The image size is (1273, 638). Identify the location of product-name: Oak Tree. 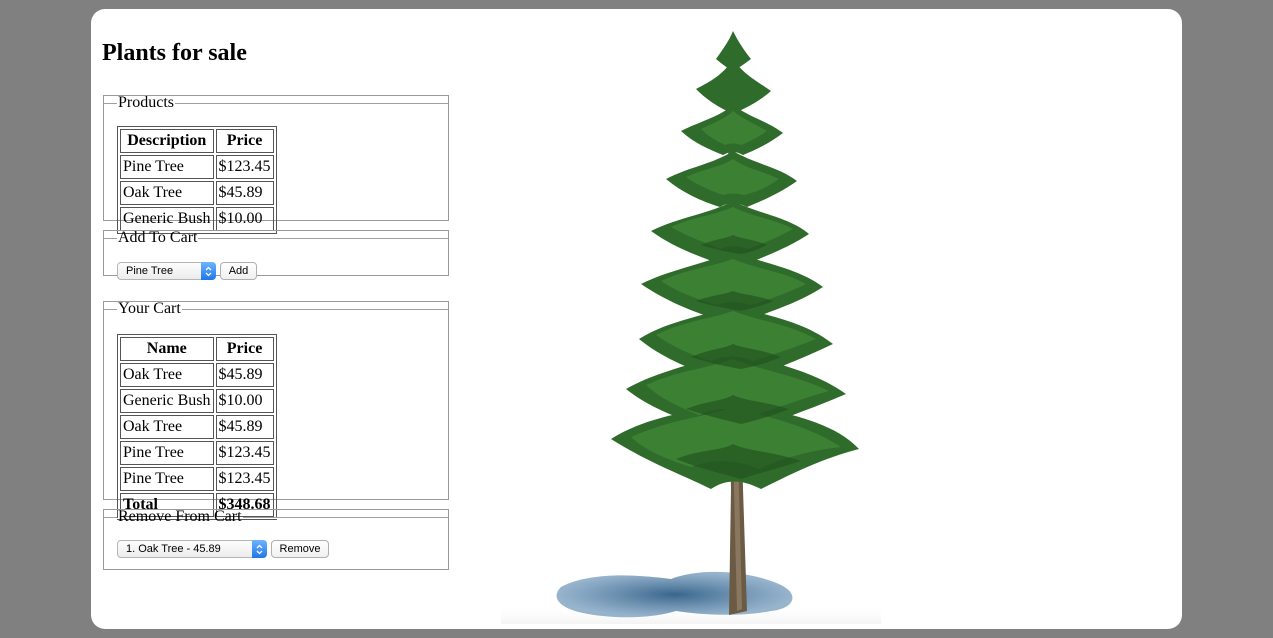
(167, 193).